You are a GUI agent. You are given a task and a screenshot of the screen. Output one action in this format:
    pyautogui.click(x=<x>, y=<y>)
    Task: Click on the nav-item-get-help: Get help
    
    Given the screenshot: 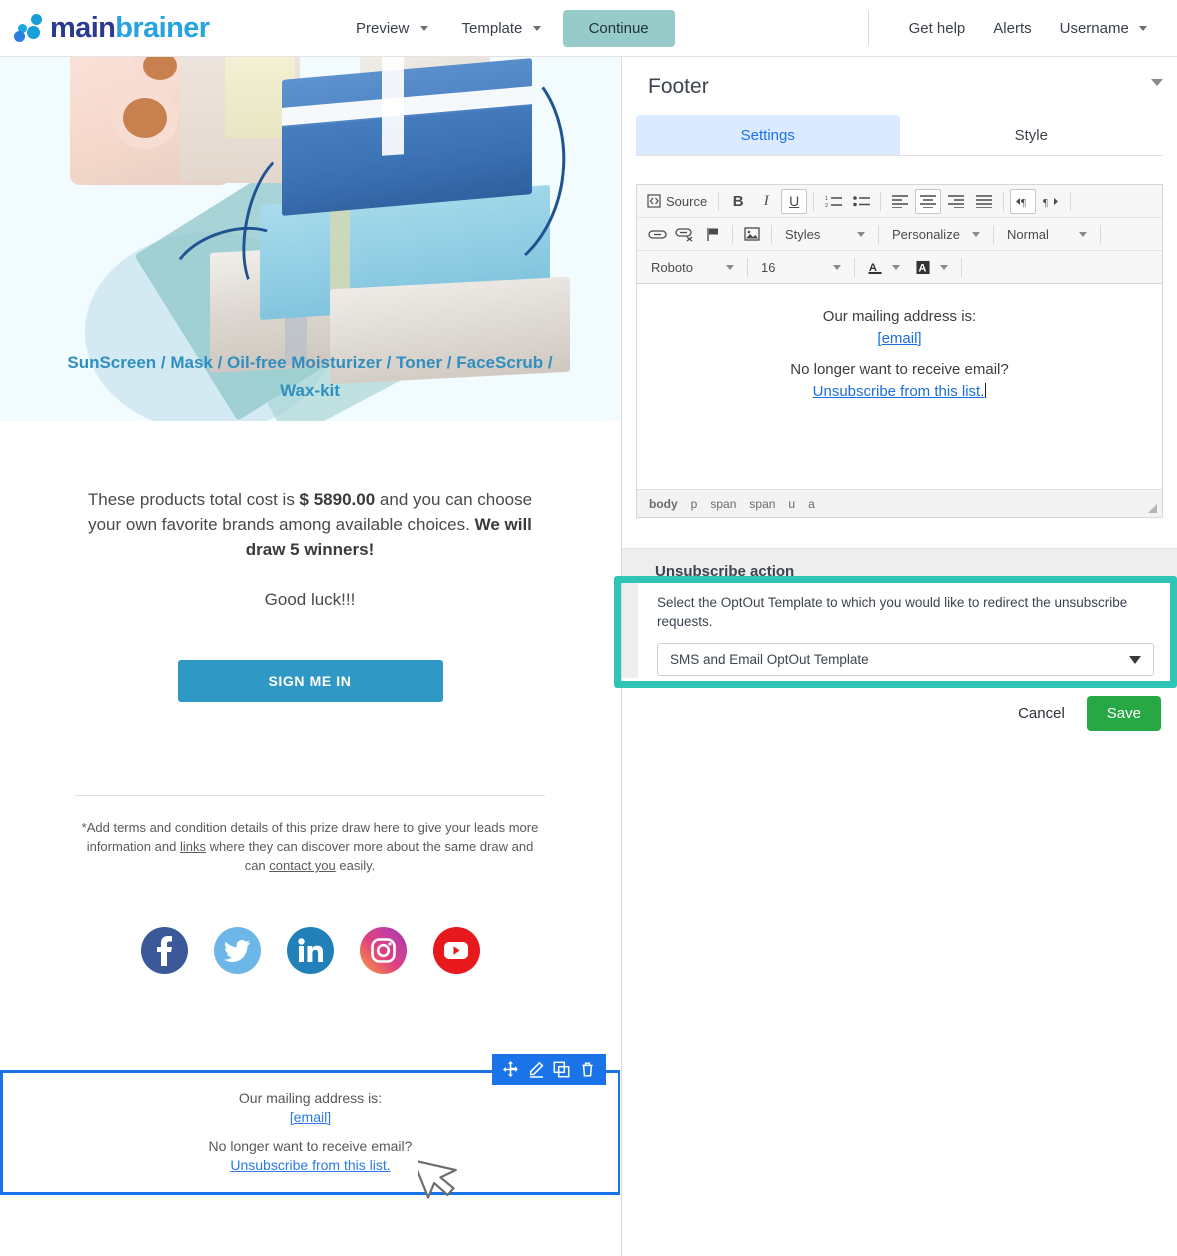 What is the action you would take?
    pyautogui.click(x=937, y=28)
    